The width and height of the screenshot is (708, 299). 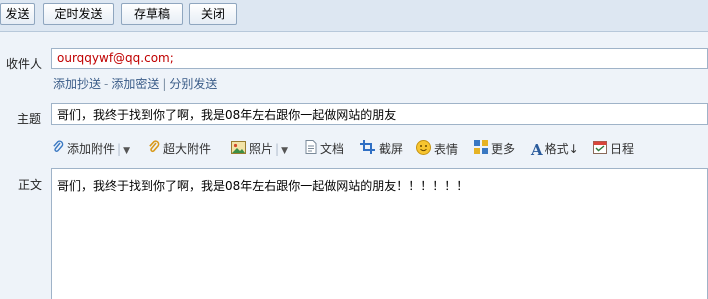 I want to click on scheduled-send-button: 定时发送, so click(x=78, y=14).